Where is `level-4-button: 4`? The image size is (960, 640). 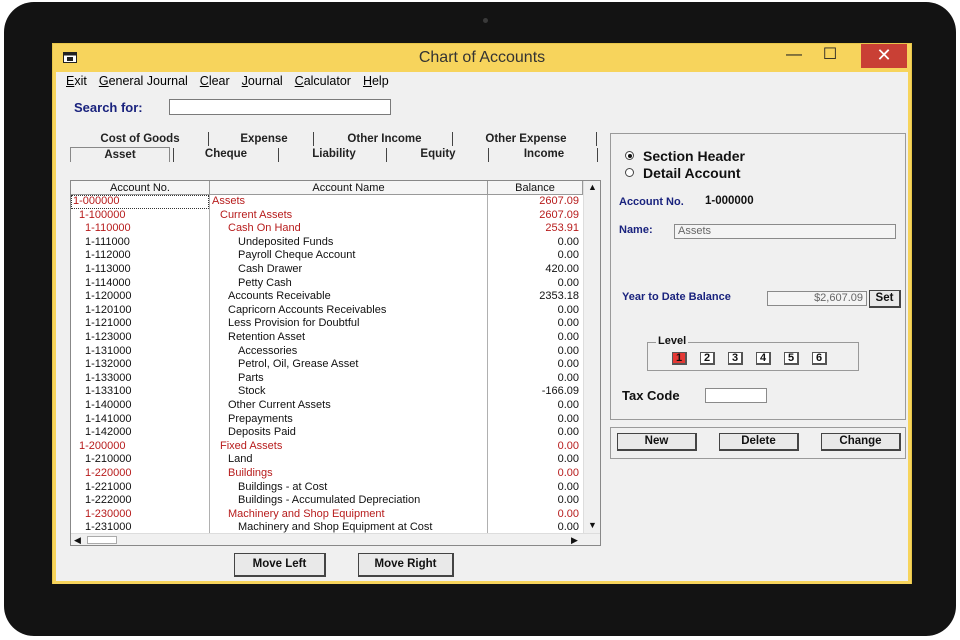
level-4-button: 4 is located at coordinates (763, 358).